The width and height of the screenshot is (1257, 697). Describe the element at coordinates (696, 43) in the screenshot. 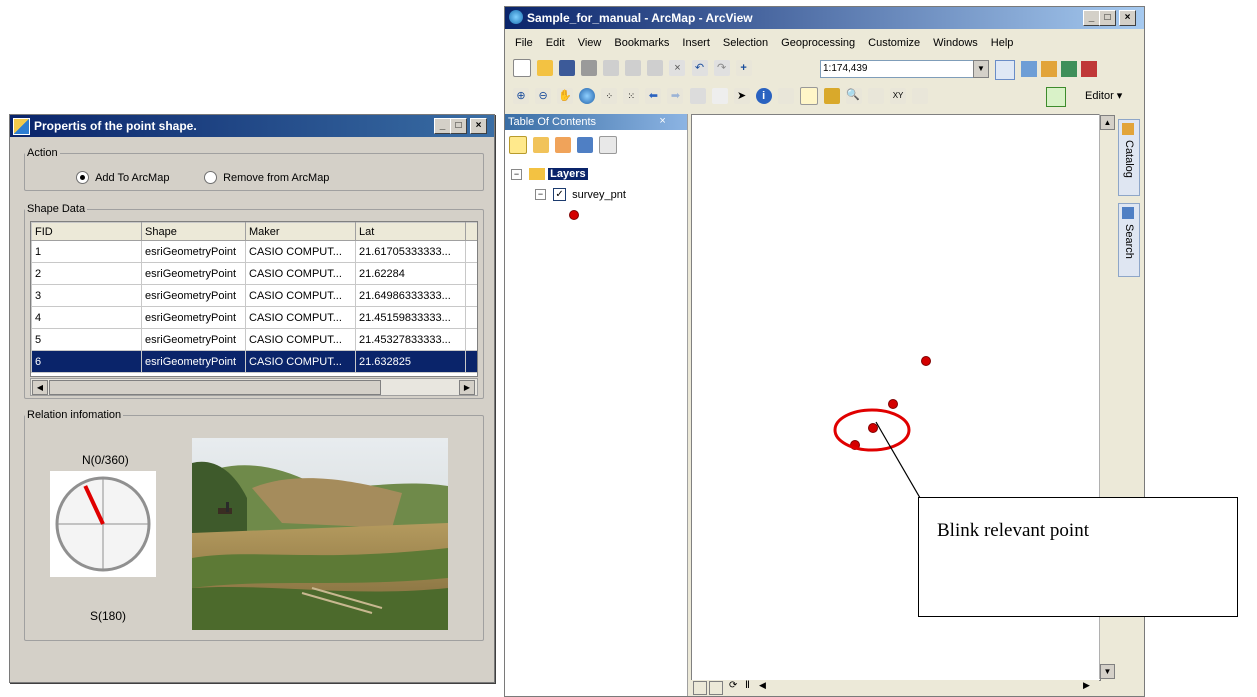

I see `menu-item-insert: Insert` at that location.